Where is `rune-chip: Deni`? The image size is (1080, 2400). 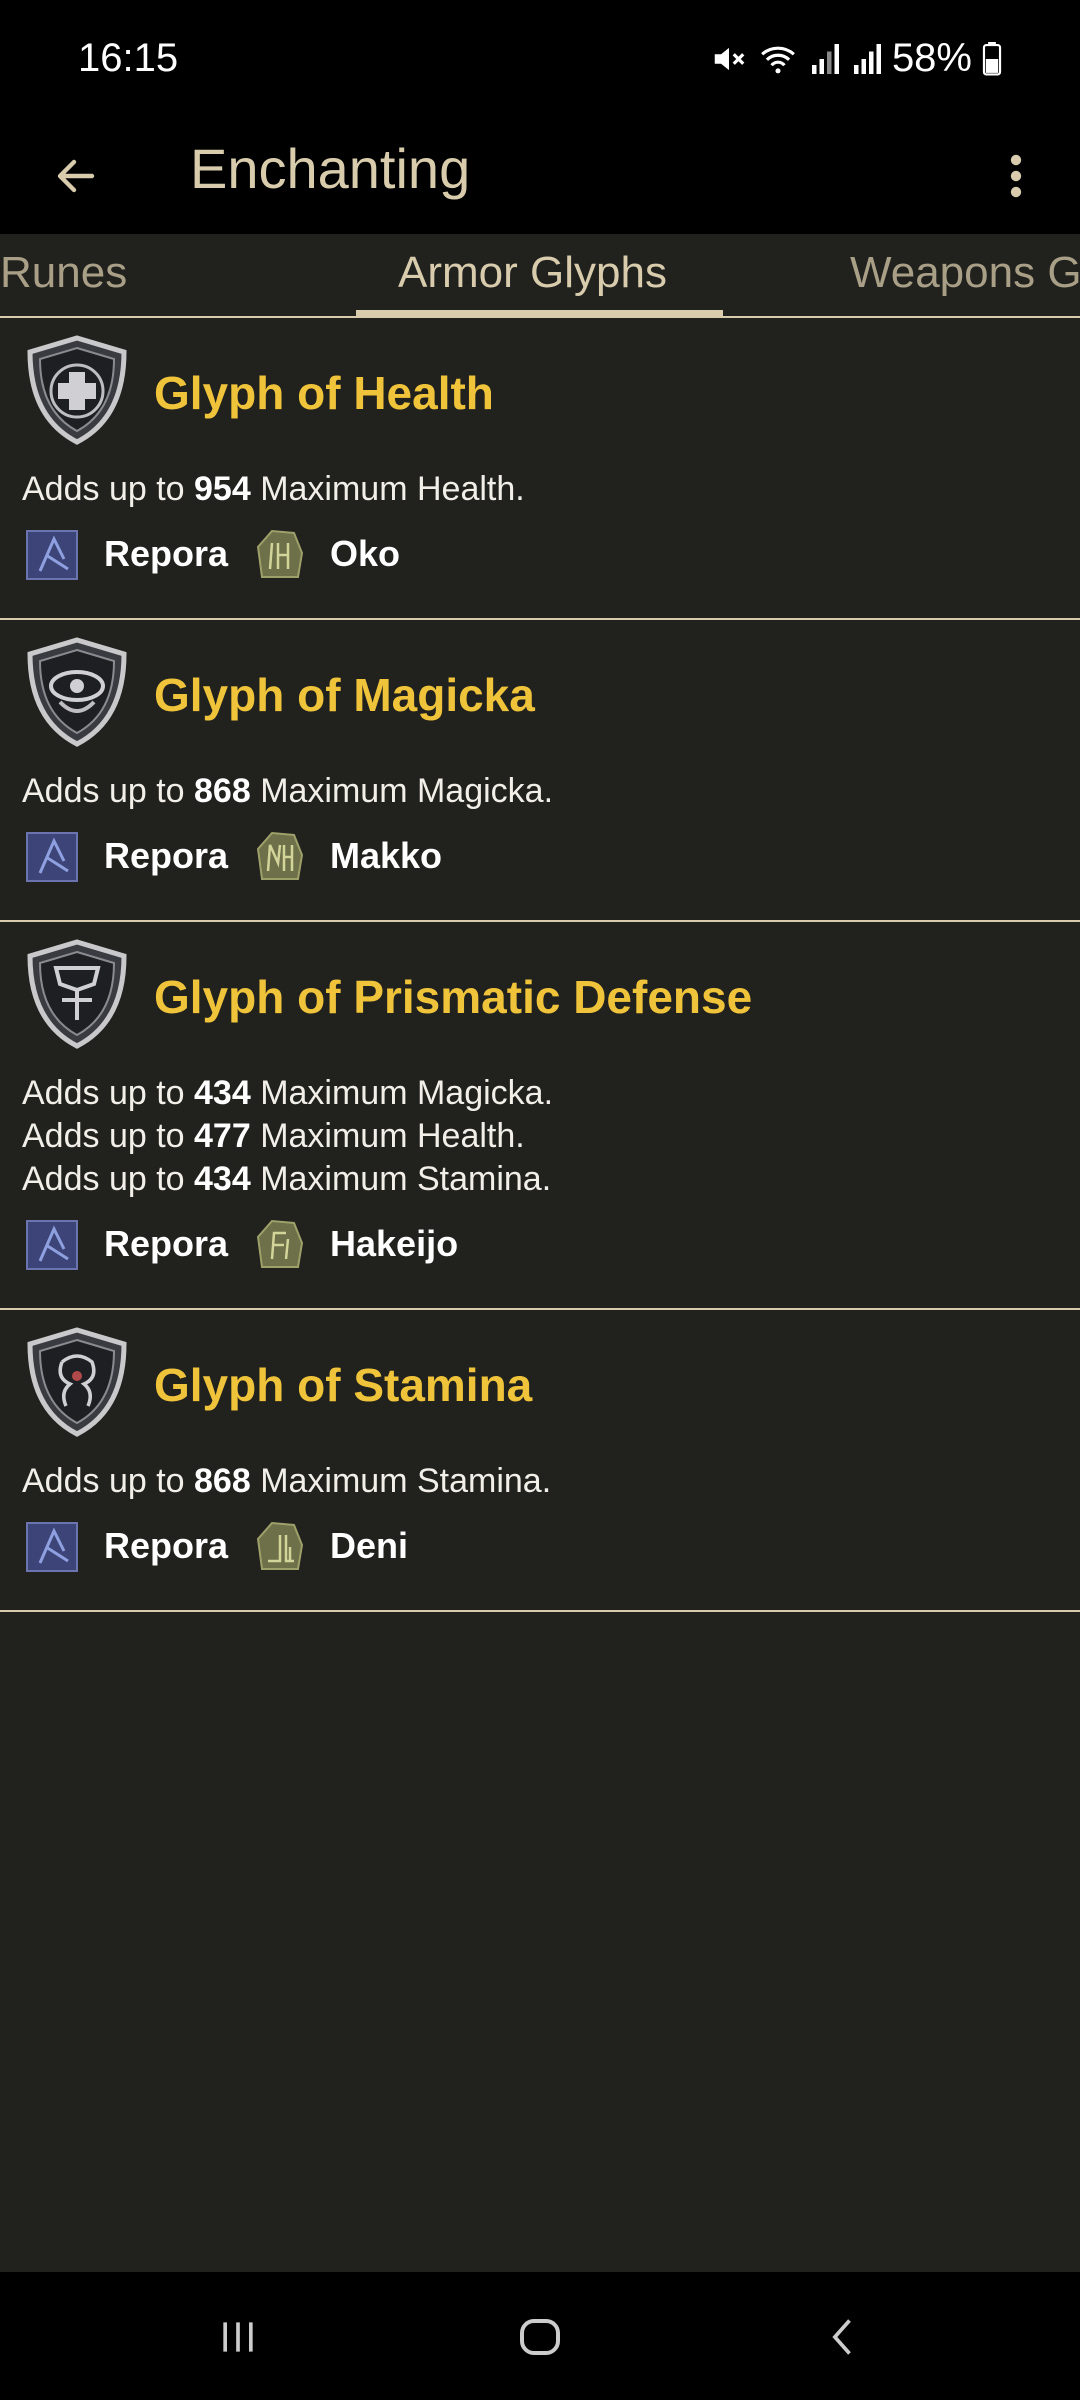
rune-chip: Deni is located at coordinates (329, 1546).